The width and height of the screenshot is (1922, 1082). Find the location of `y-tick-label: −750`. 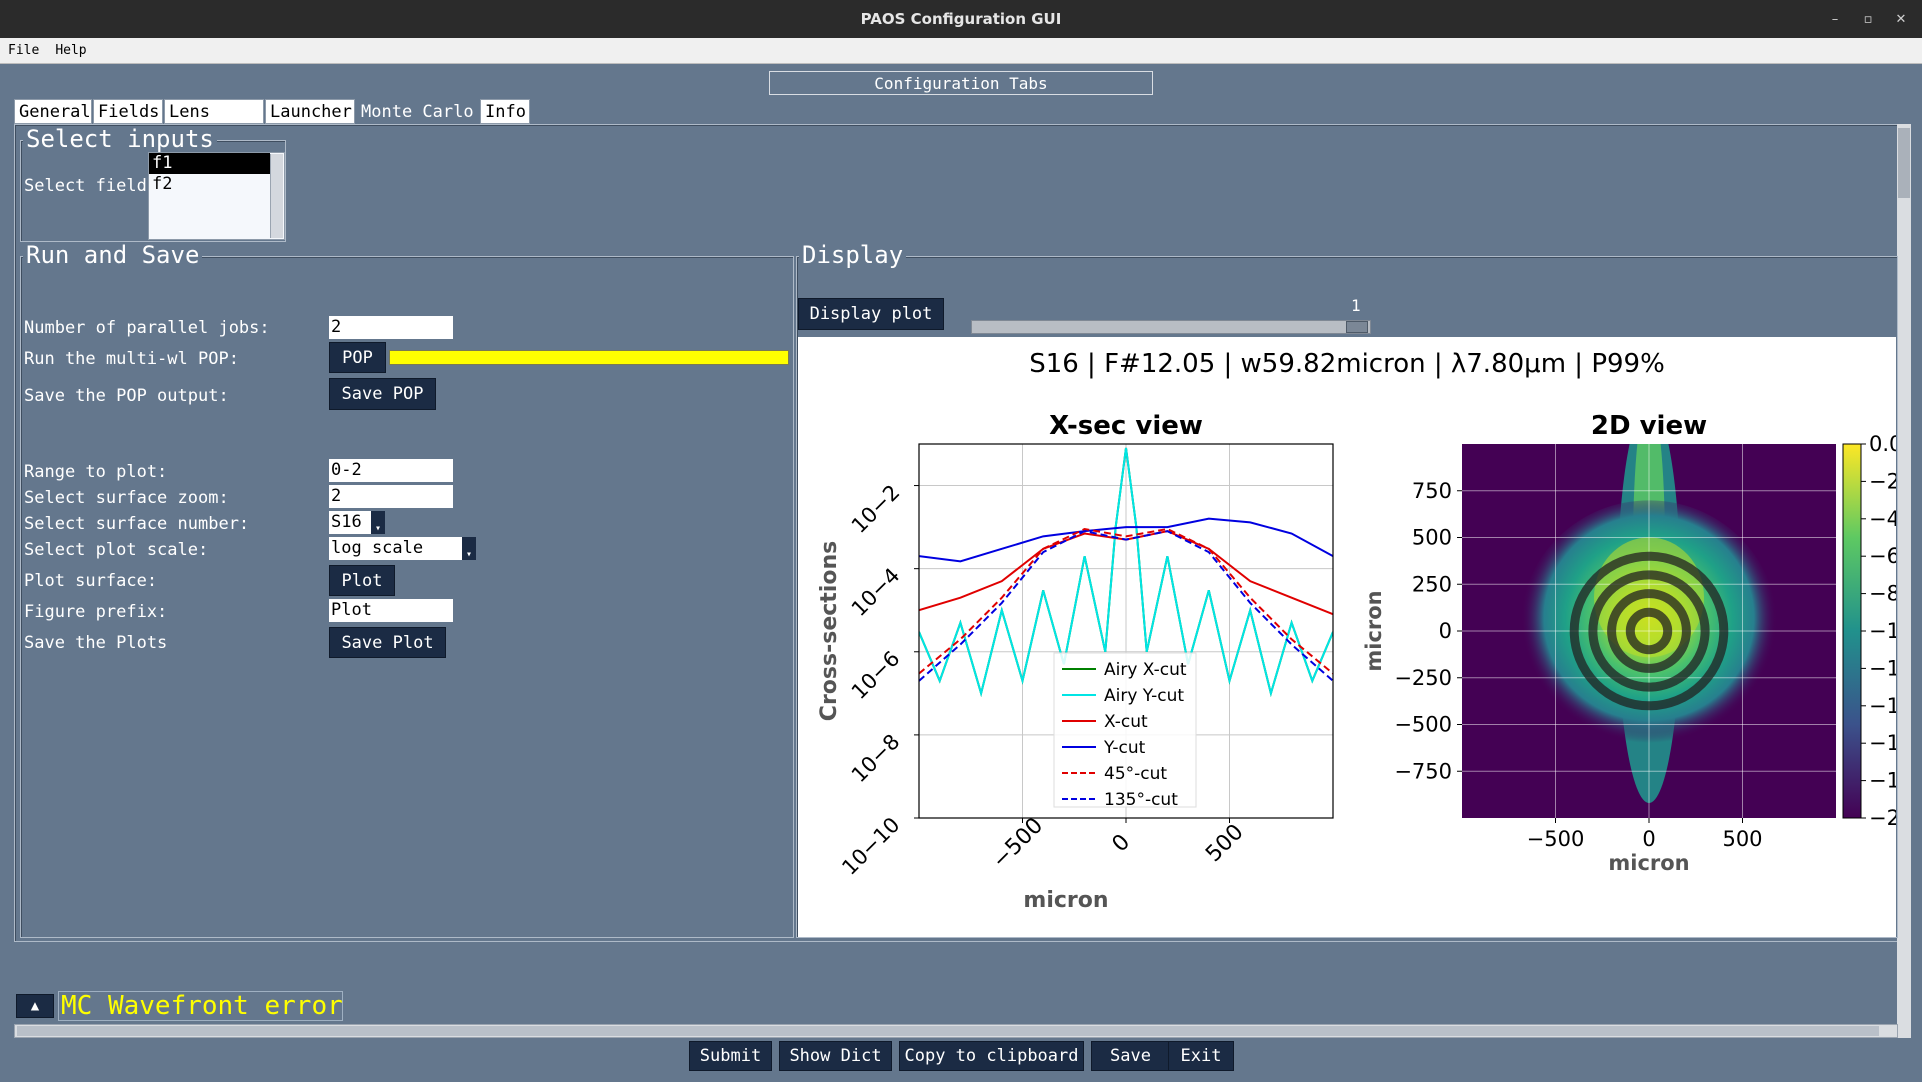

y-tick-label: −750 is located at coordinates (1423, 771).